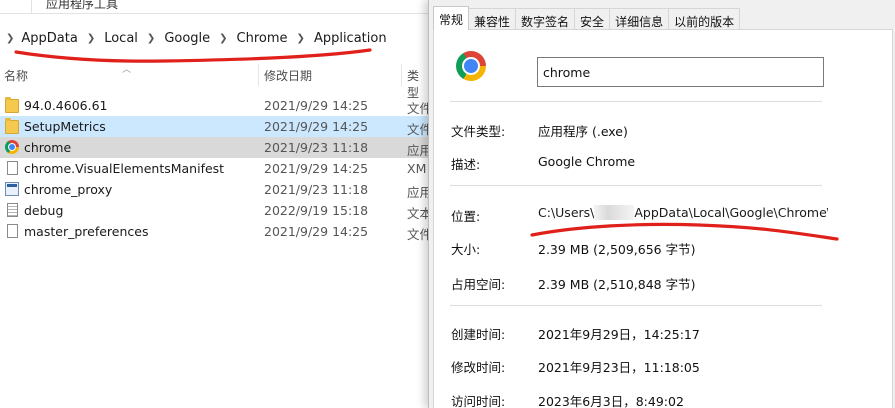 This screenshot has height=408, width=895. Describe the element at coordinates (214, 210) in the screenshot. I see `list-item: debug 2022/9/19 15:18 文本` at that location.